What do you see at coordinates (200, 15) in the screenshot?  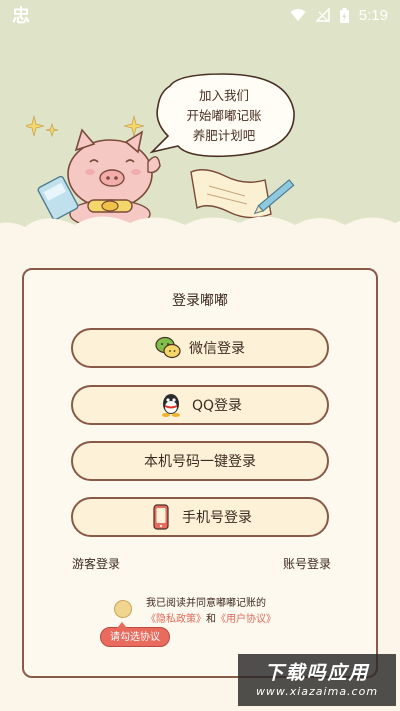 I see `status-bar: 忠 5:19` at bounding box center [200, 15].